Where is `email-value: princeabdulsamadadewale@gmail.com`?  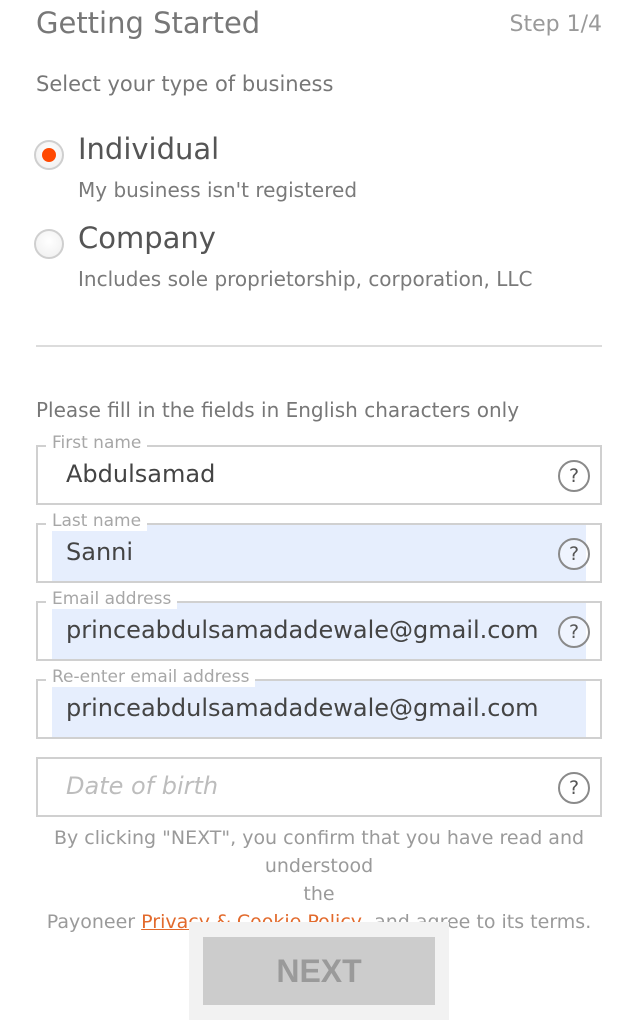 email-value: princeabdulsamadadewale@gmail.com is located at coordinates (302, 630).